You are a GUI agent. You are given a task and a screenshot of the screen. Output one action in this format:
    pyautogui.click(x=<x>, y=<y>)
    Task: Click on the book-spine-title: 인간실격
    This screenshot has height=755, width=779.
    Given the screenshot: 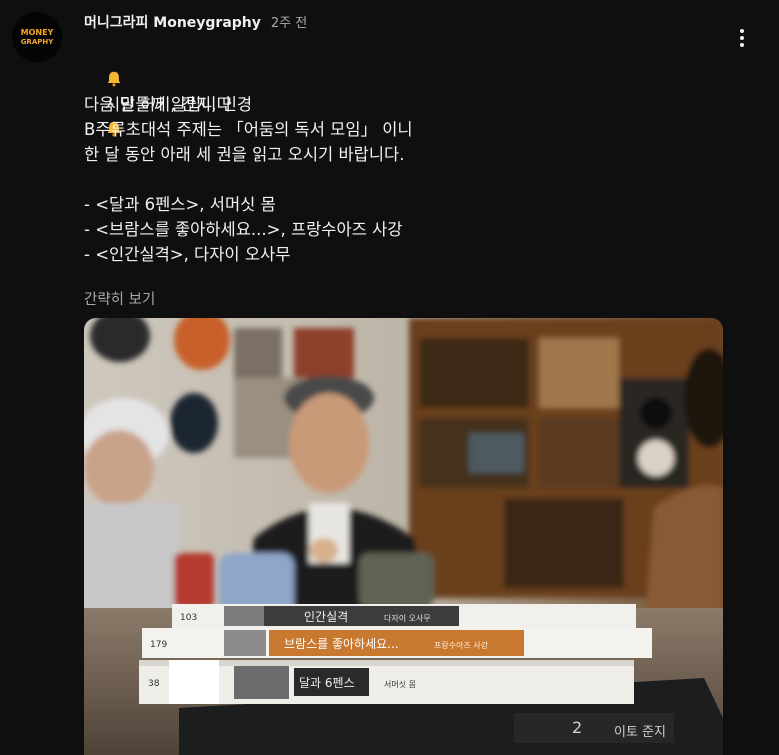 What is the action you would take?
    pyautogui.click(x=326, y=617)
    